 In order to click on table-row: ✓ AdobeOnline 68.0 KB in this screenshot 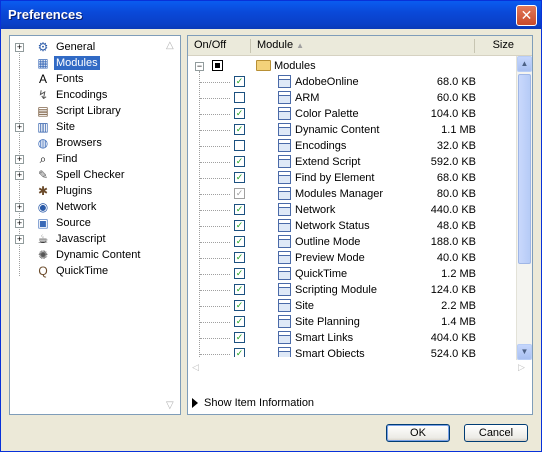, I will do `click(352, 82)`.